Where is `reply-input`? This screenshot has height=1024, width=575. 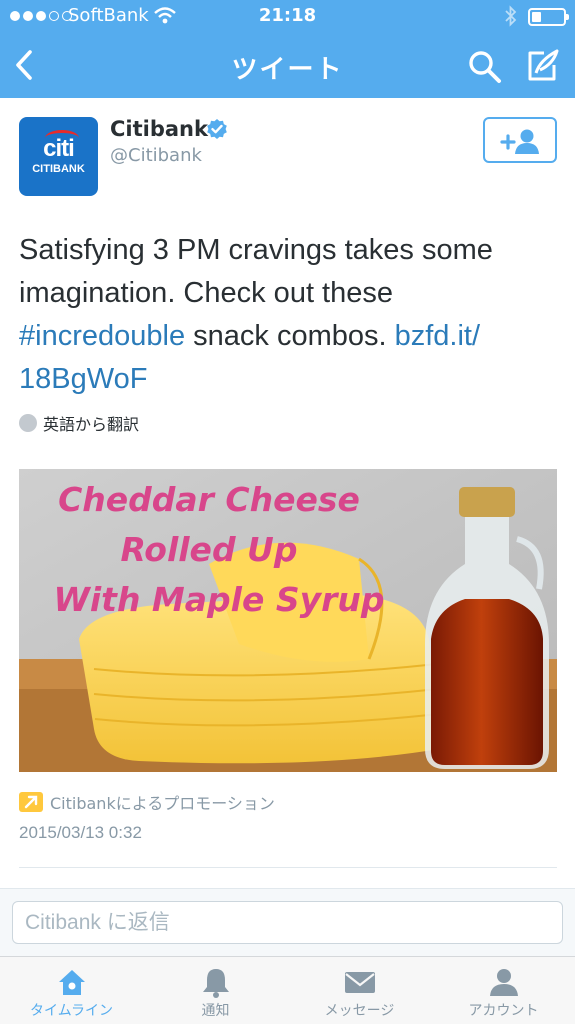 reply-input is located at coordinates (287, 922).